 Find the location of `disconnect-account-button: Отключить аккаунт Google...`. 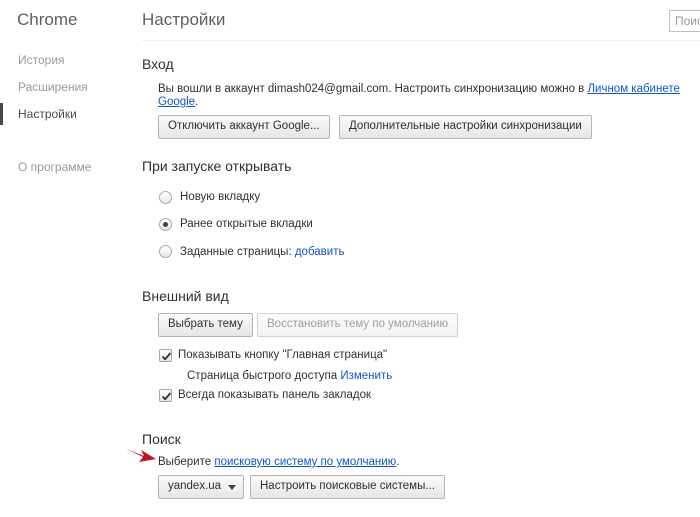

disconnect-account-button: Отключить аккаунт Google... is located at coordinates (244, 127).